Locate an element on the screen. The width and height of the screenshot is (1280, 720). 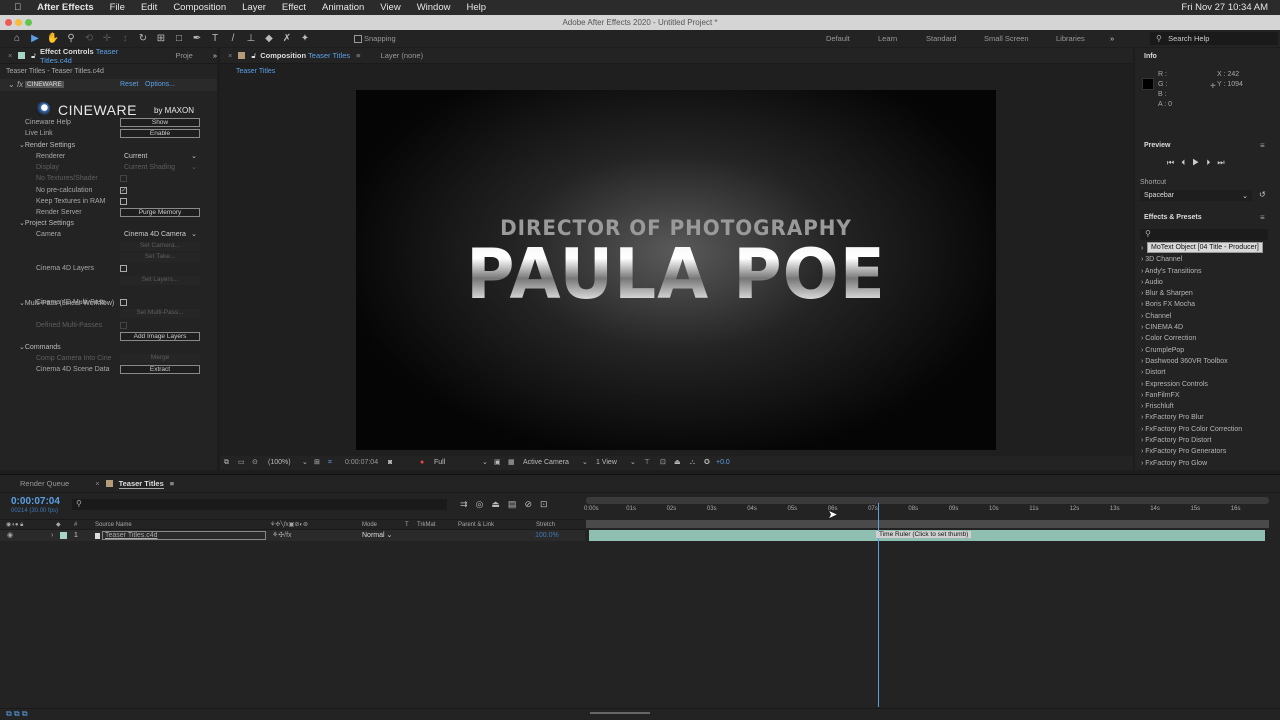
workspace-standard: Standard is located at coordinates (941, 38).